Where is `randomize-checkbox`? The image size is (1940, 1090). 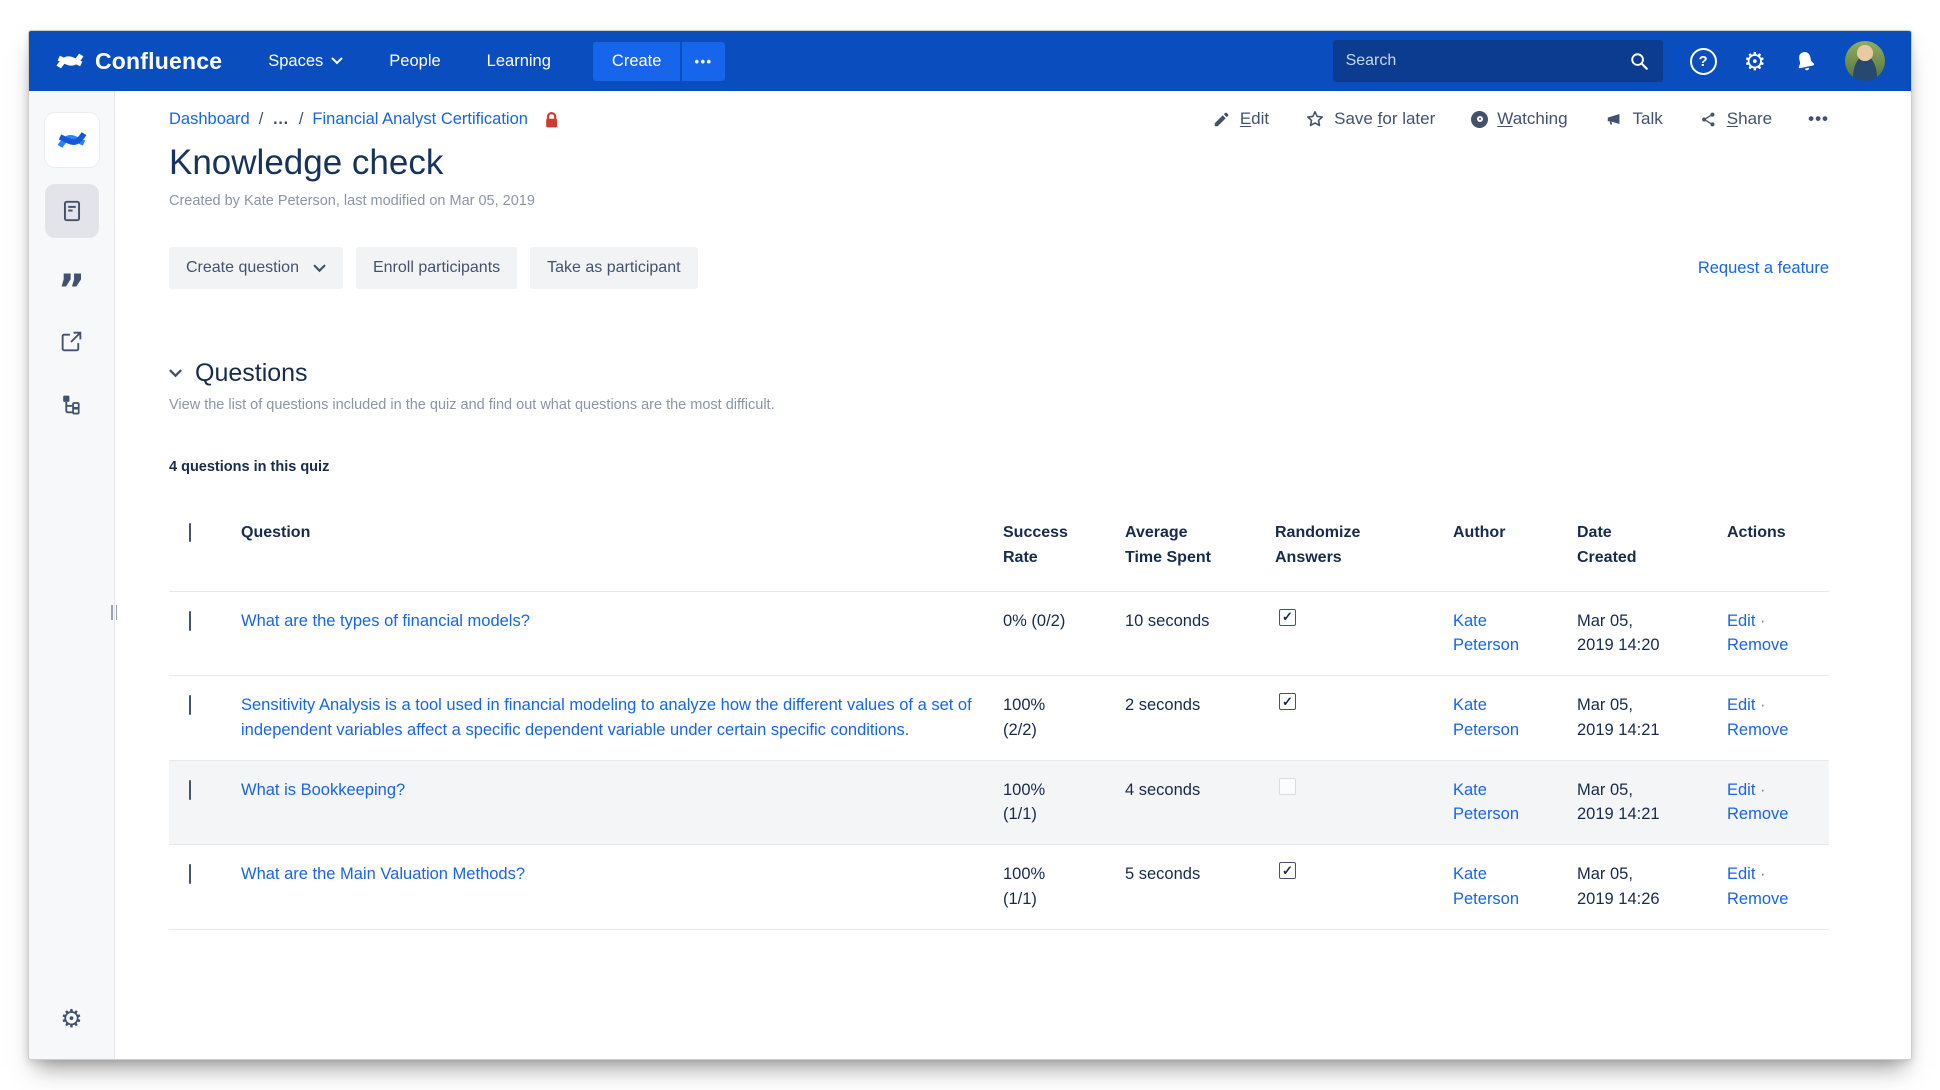
randomize-checkbox is located at coordinates (1287, 786).